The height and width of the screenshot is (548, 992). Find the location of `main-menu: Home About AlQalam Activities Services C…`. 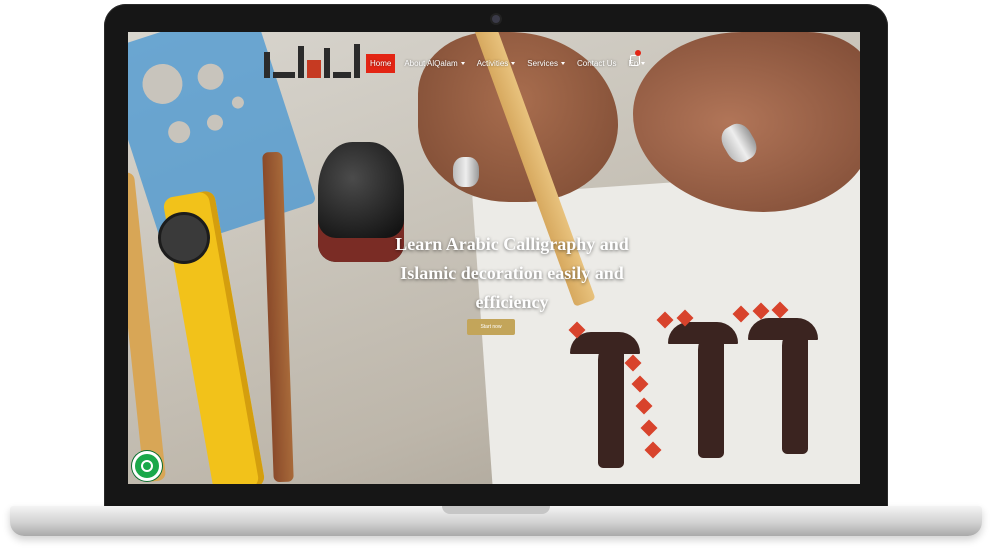

main-menu: Home About AlQalam Activities Services C… is located at coordinates (507, 63).